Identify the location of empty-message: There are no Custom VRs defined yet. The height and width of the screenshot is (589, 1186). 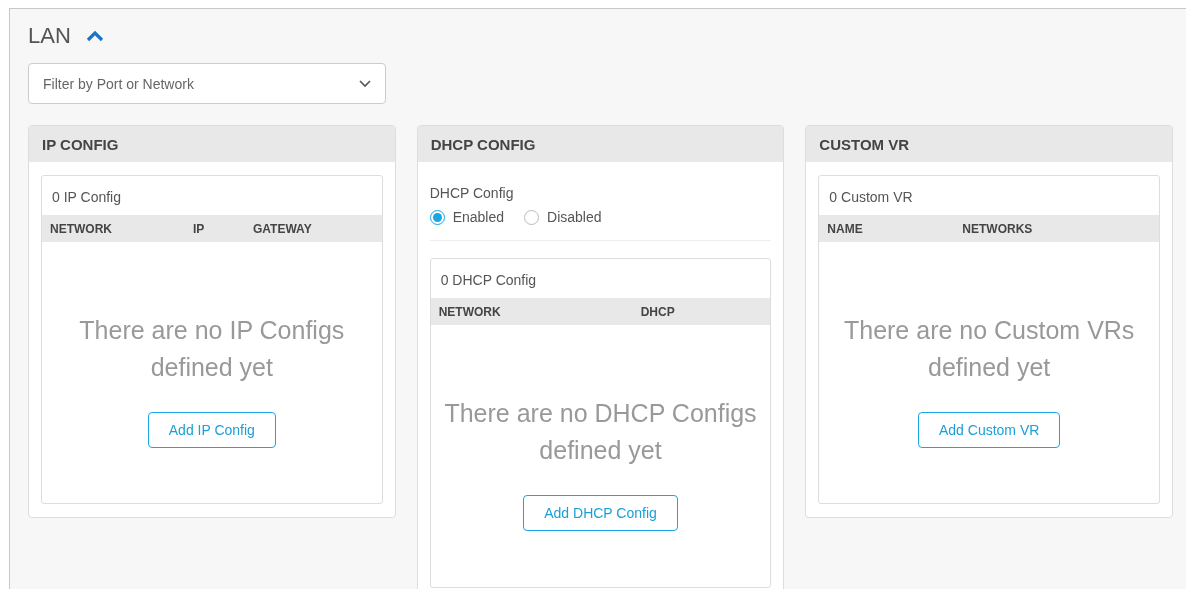
(989, 349).